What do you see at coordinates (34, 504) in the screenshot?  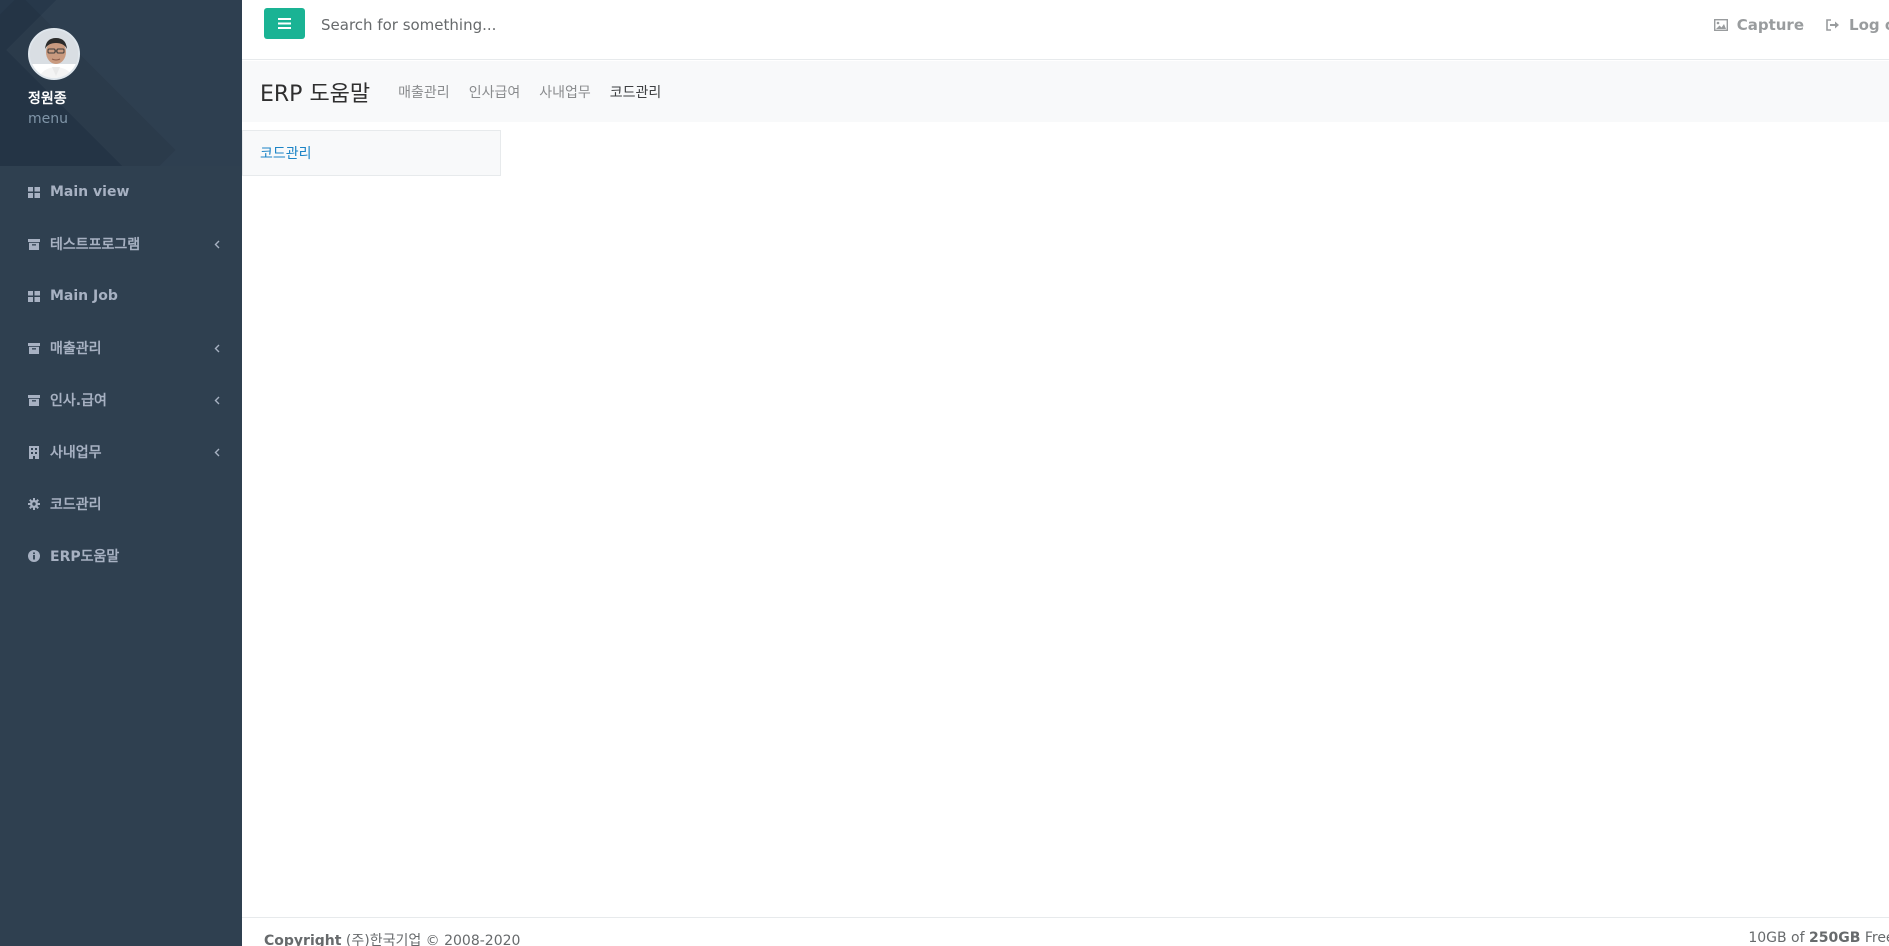 I see `gear-icon` at bounding box center [34, 504].